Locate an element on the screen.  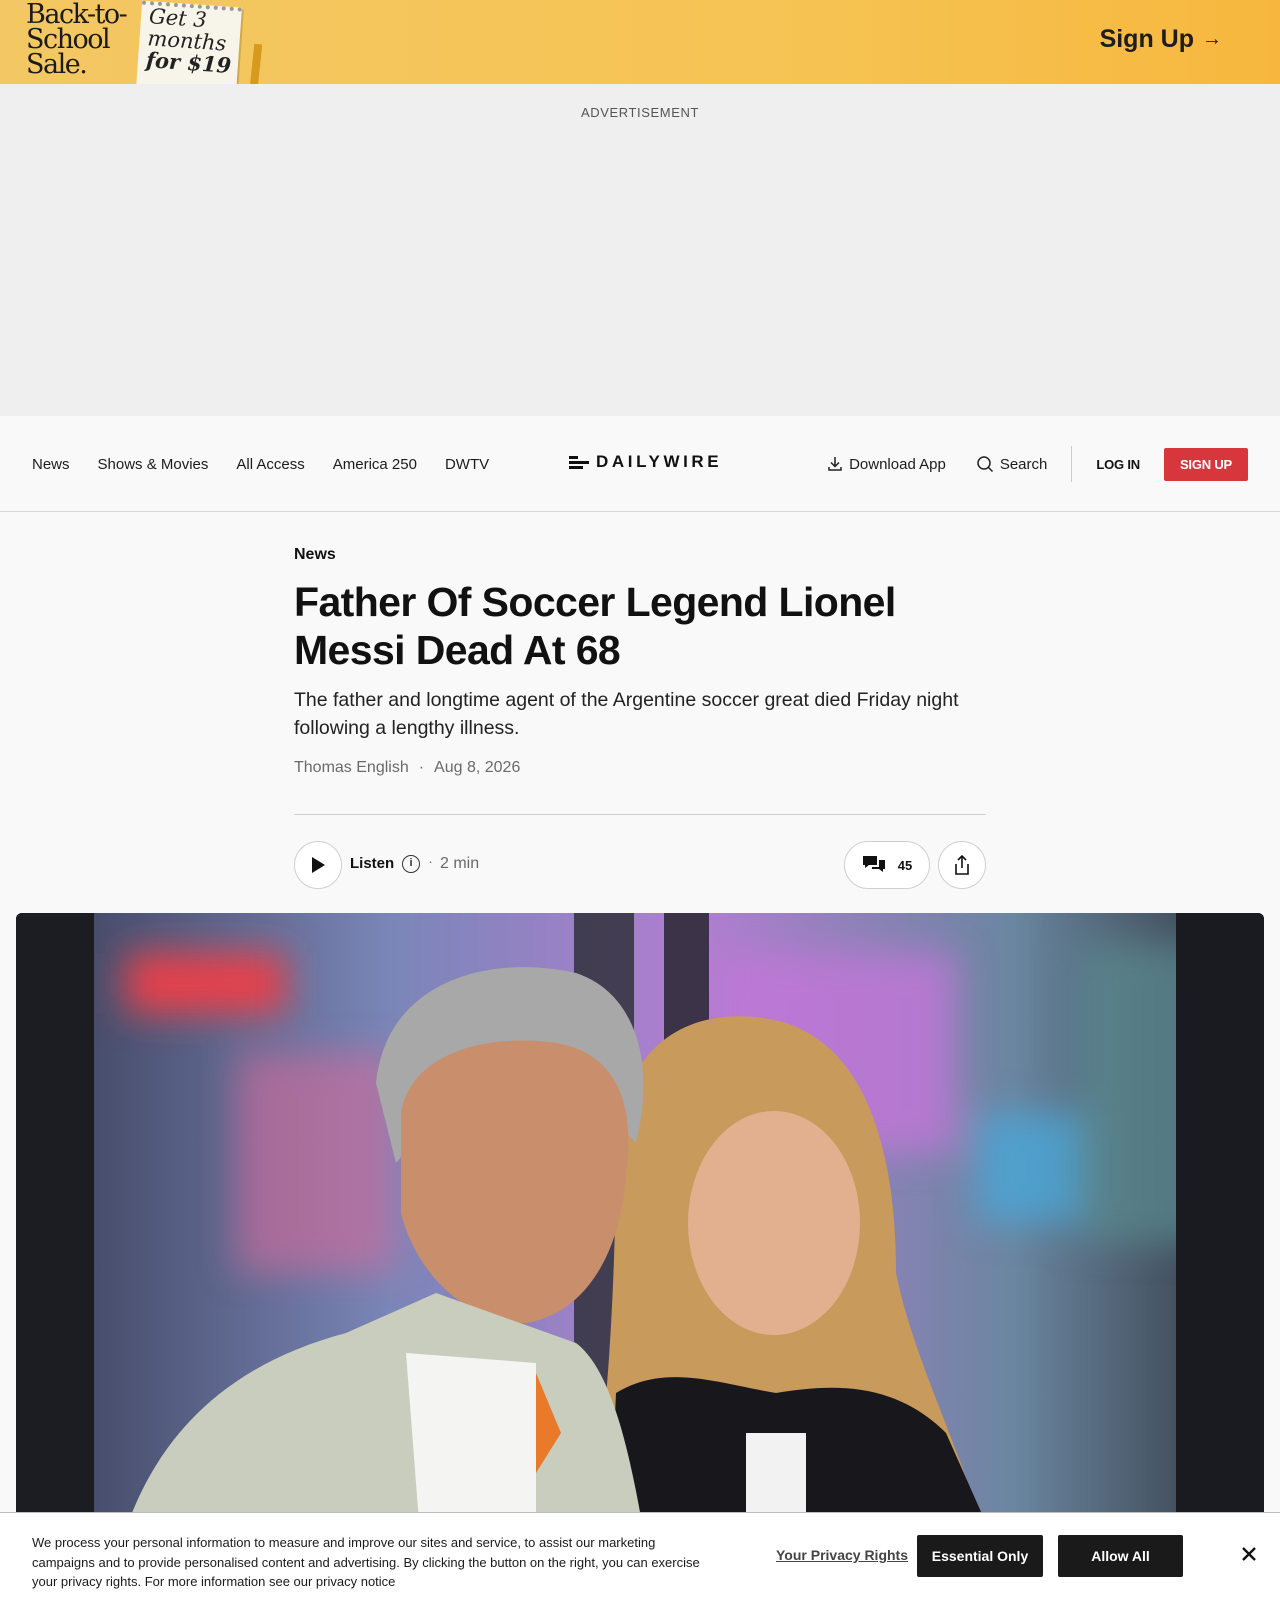
login-button: LOG IN is located at coordinates (1118, 464).